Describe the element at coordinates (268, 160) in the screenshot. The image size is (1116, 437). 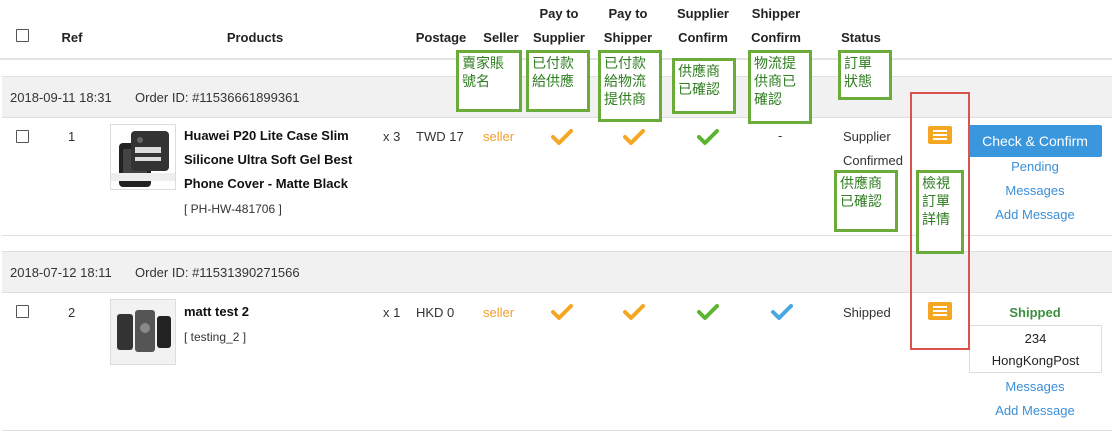
I see `order-1-product-name-l2: Silicone Ultra Soft Gel Best` at that location.